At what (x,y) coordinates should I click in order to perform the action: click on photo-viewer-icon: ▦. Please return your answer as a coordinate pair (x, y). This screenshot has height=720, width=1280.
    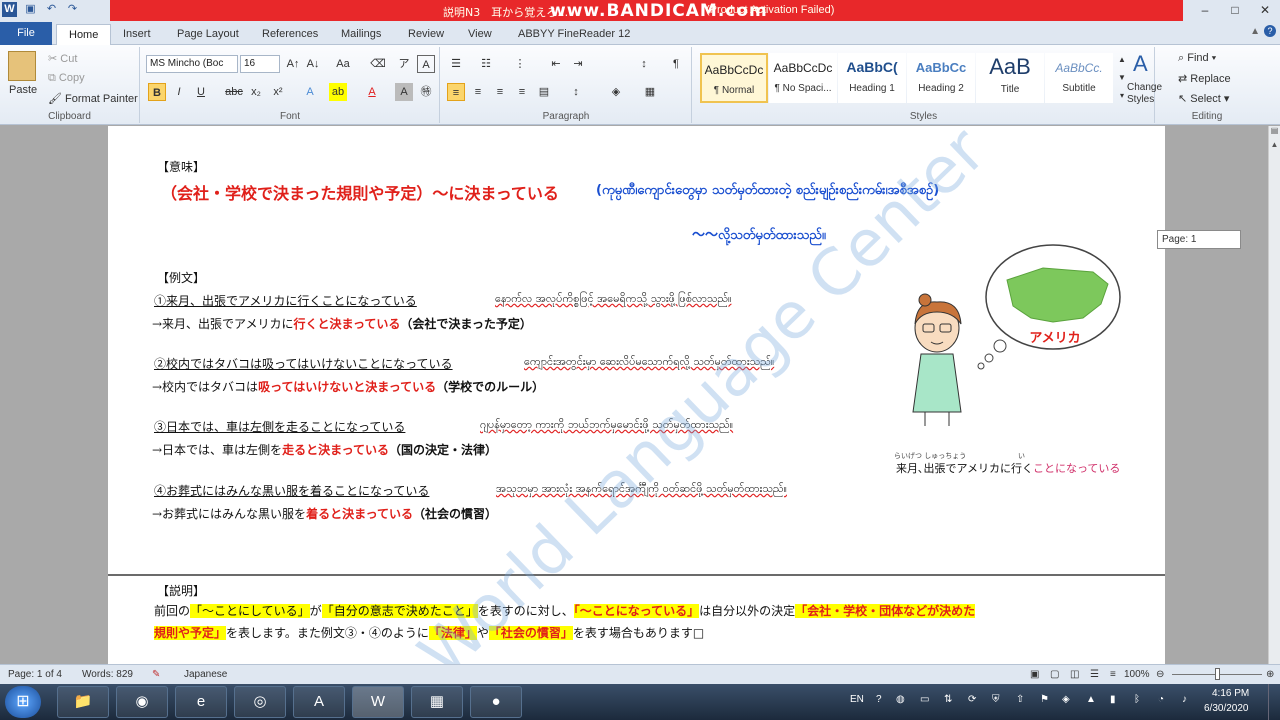
    Looking at the image, I should click on (437, 702).